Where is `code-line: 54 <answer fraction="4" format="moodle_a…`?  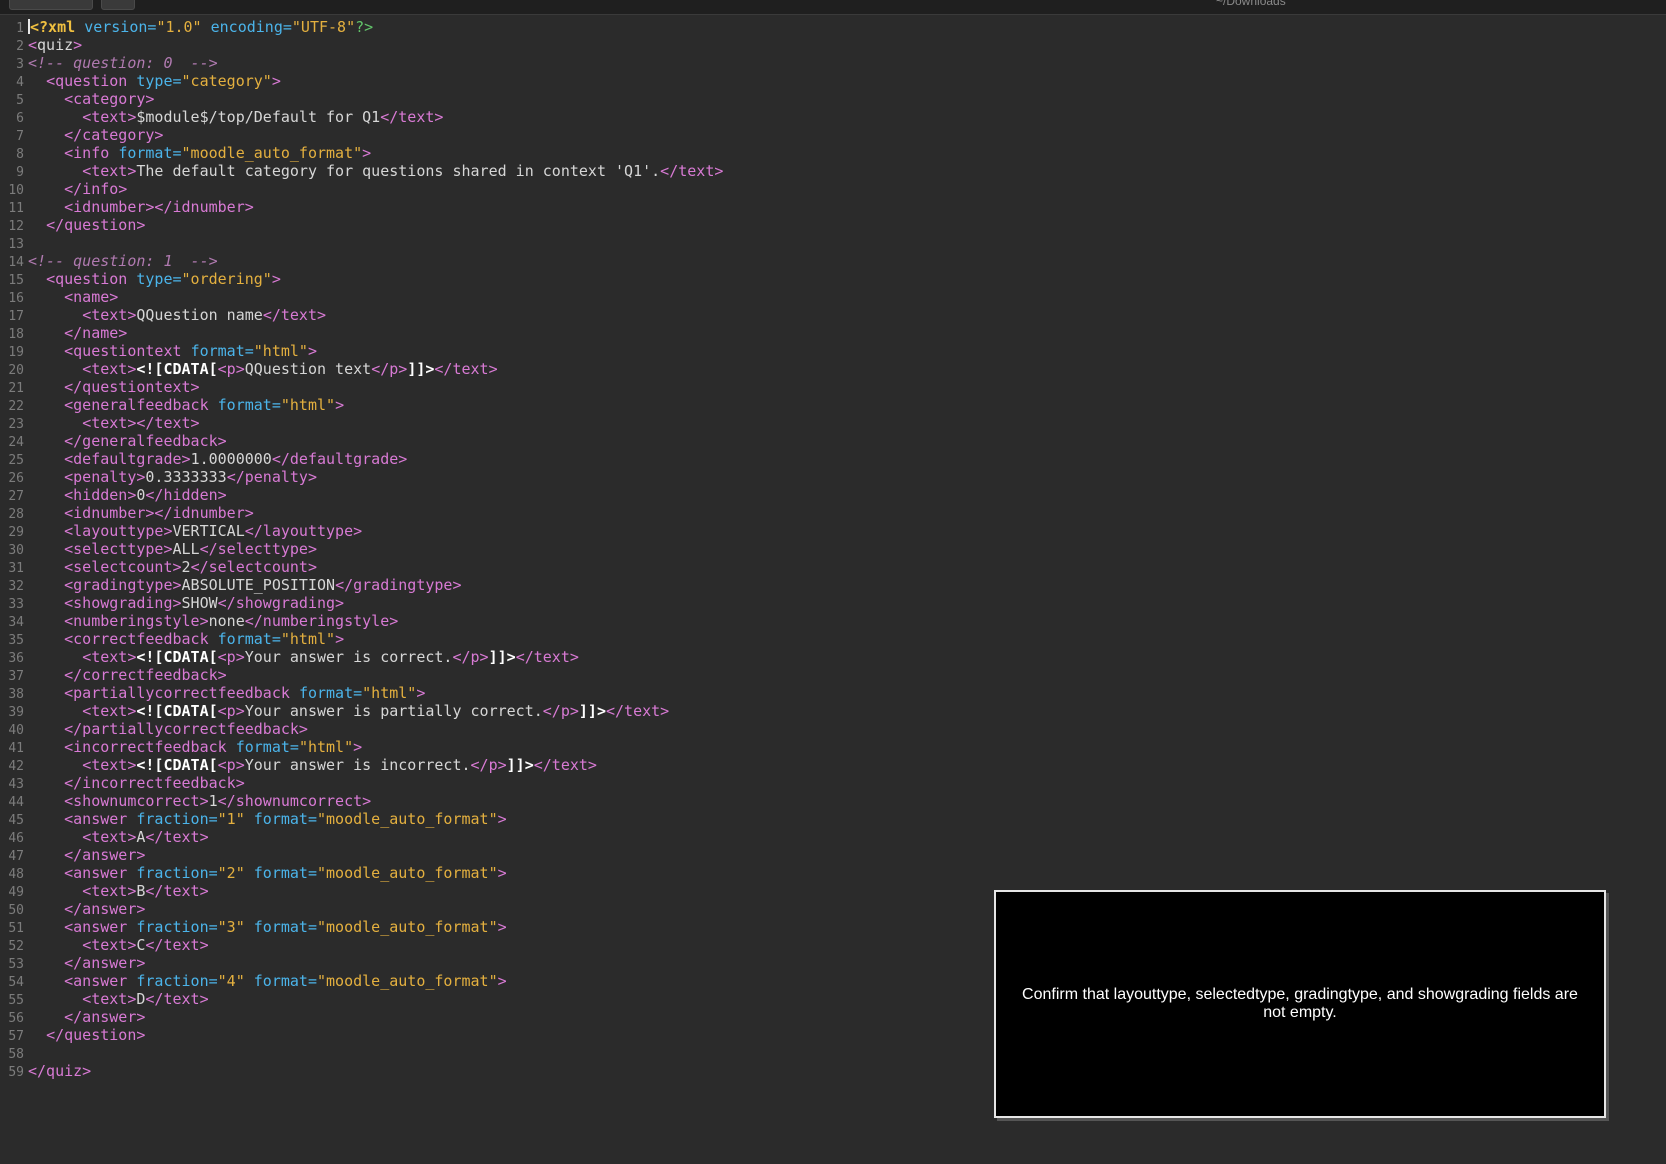
code-line: 54 <answer fraction="4" format="moodle_a… is located at coordinates (361, 981).